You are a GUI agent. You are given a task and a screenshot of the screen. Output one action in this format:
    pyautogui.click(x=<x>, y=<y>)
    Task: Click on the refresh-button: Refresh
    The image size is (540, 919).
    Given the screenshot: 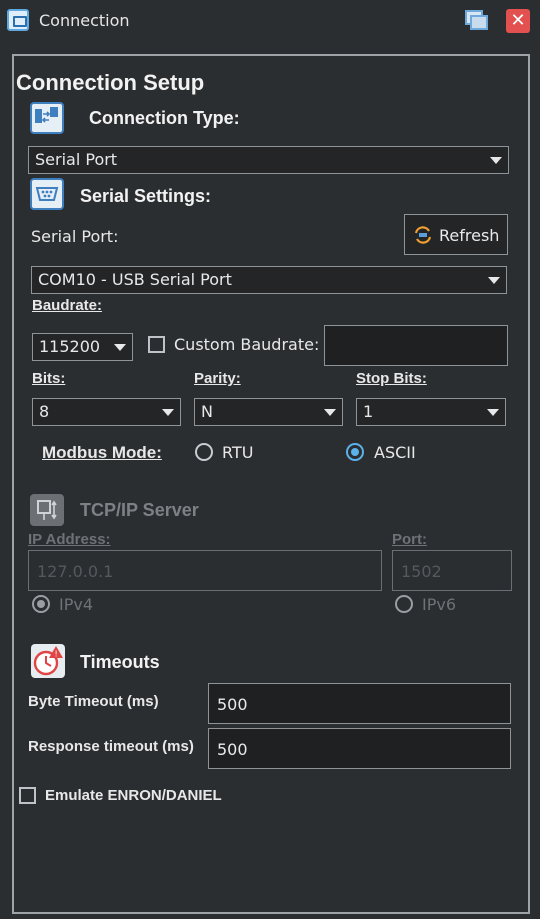 What is the action you would take?
    pyautogui.click(x=456, y=234)
    